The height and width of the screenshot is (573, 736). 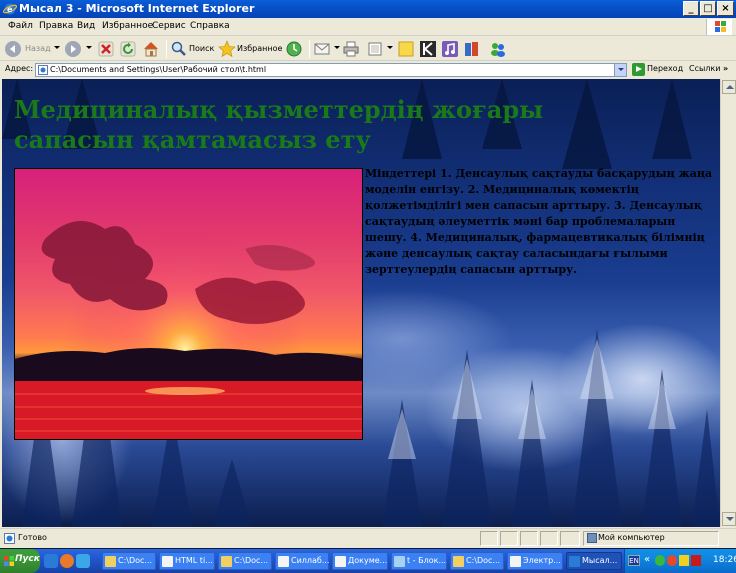 What do you see at coordinates (472, 49) in the screenshot?
I see `research-button` at bounding box center [472, 49].